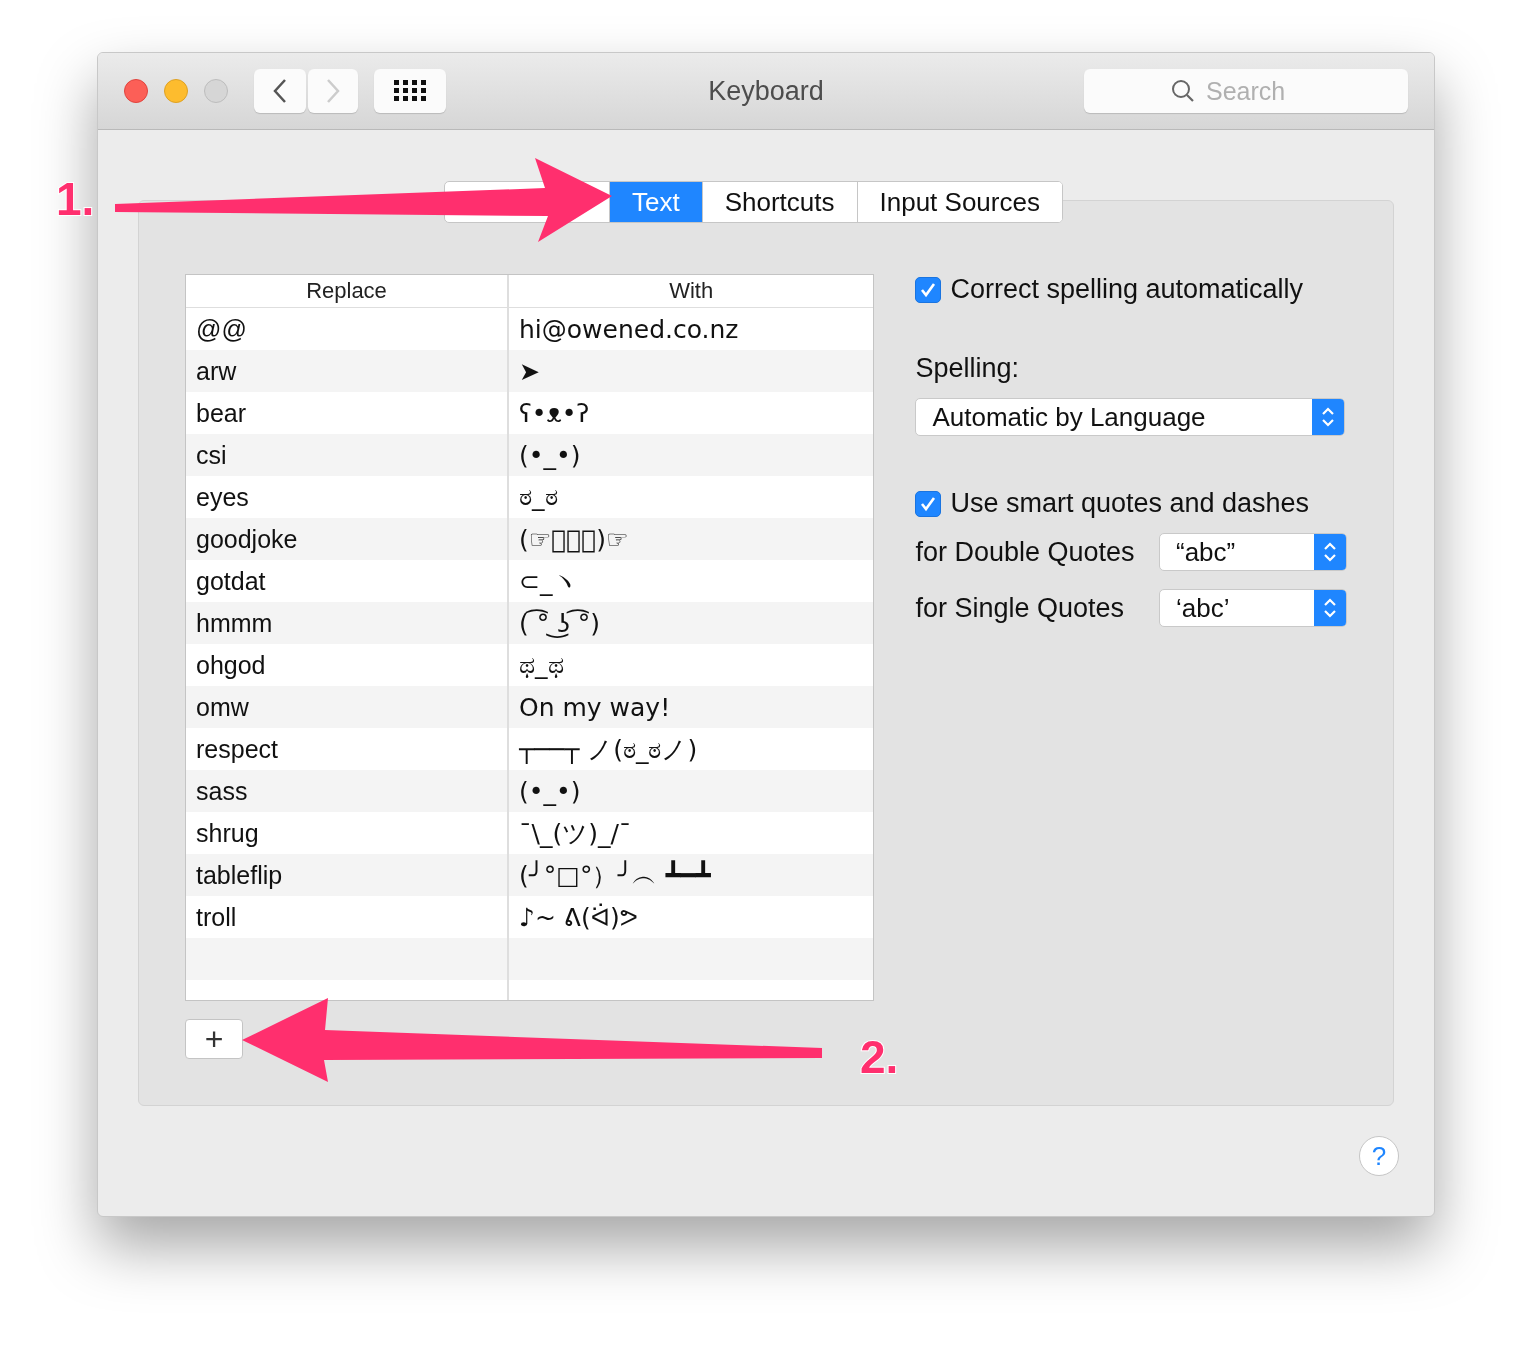  What do you see at coordinates (346, 291) in the screenshot?
I see `column-header: Replace` at bounding box center [346, 291].